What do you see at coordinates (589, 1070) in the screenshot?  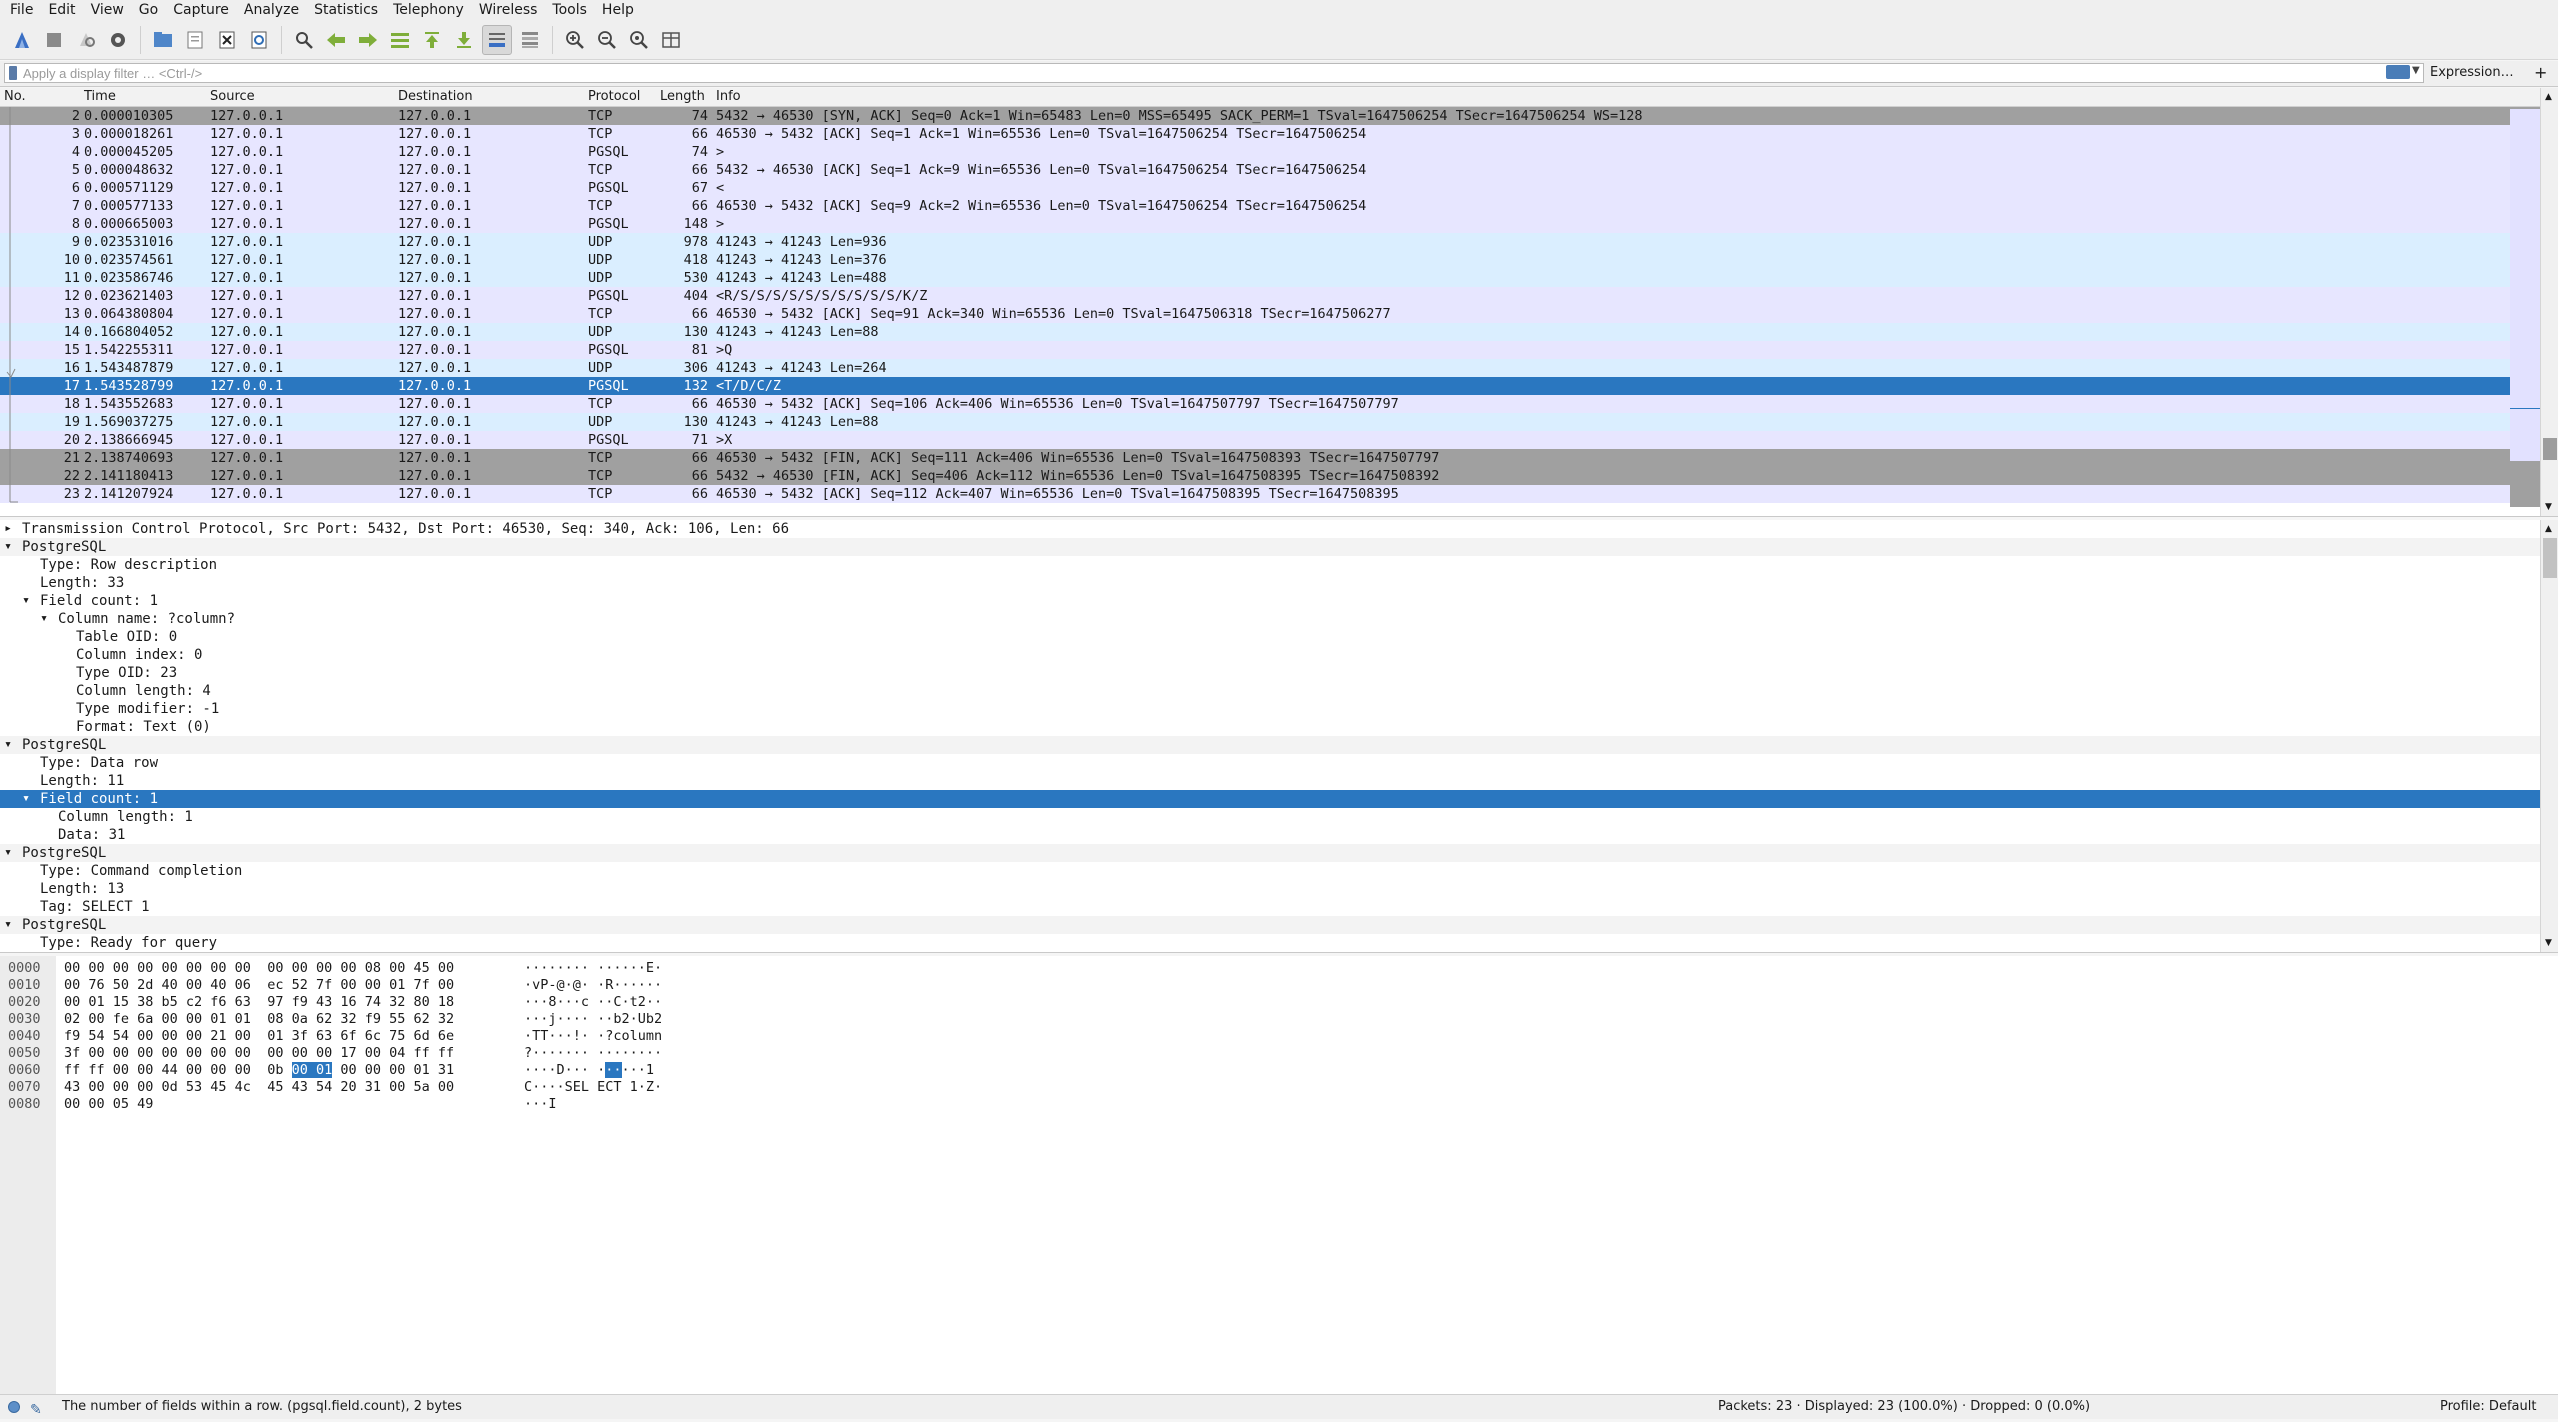 I see `ascii-bytes: ····D··· ······1` at bounding box center [589, 1070].